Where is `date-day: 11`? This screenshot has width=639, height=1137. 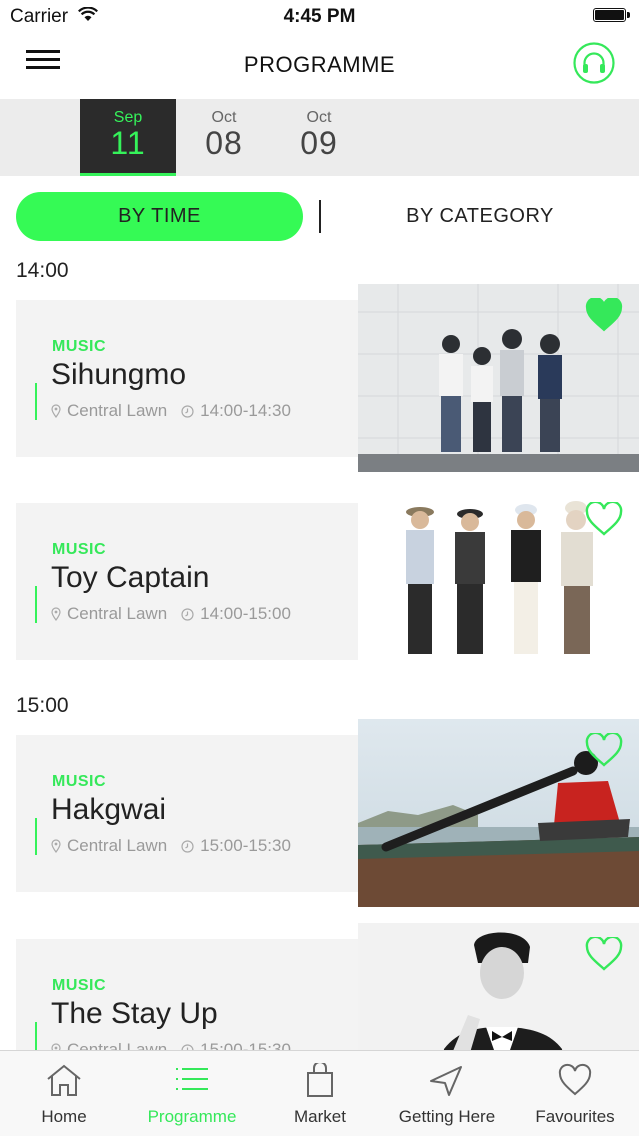 date-day: 11 is located at coordinates (128, 143).